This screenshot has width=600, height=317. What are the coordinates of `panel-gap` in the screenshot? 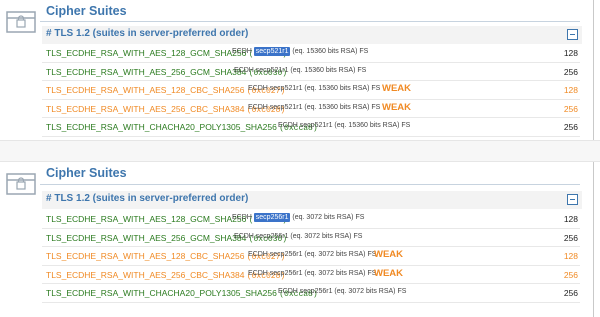 It's located at (300, 151).